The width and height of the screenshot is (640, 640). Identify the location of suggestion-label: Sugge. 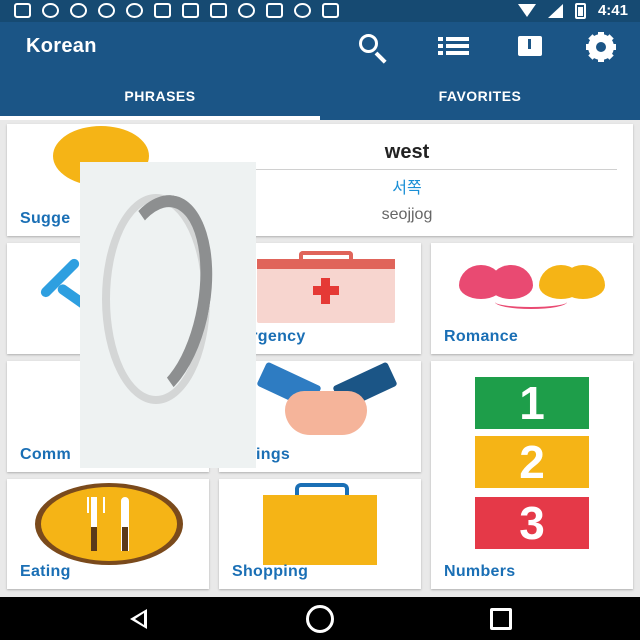
(45, 218).